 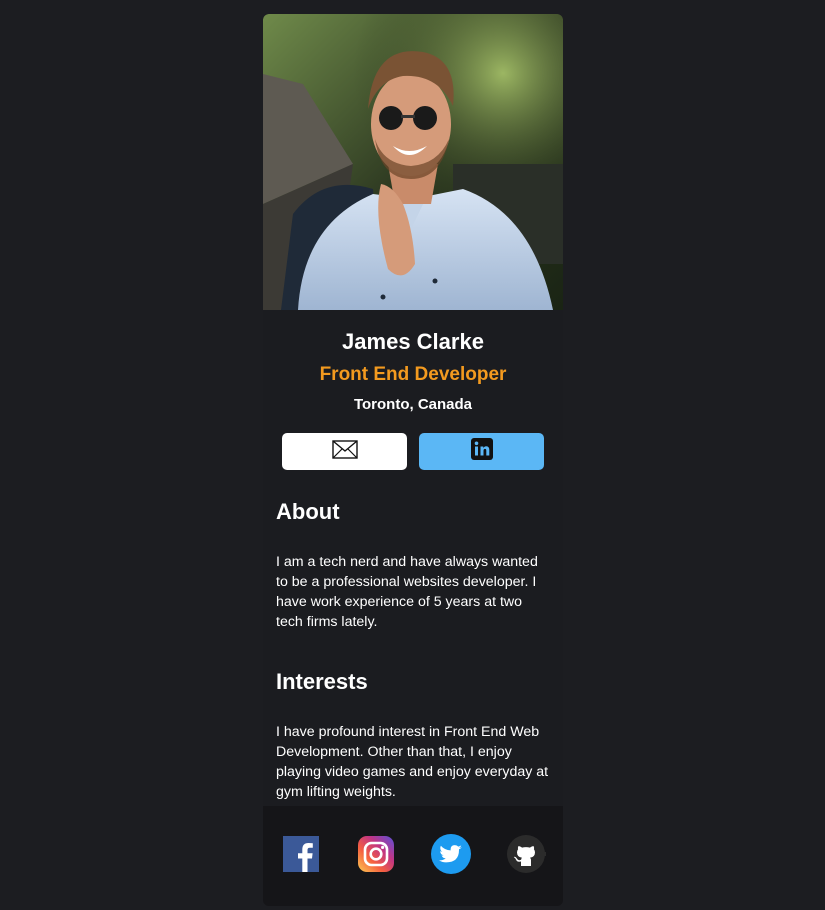 I want to click on facebook-icon, so click(x=300, y=856).